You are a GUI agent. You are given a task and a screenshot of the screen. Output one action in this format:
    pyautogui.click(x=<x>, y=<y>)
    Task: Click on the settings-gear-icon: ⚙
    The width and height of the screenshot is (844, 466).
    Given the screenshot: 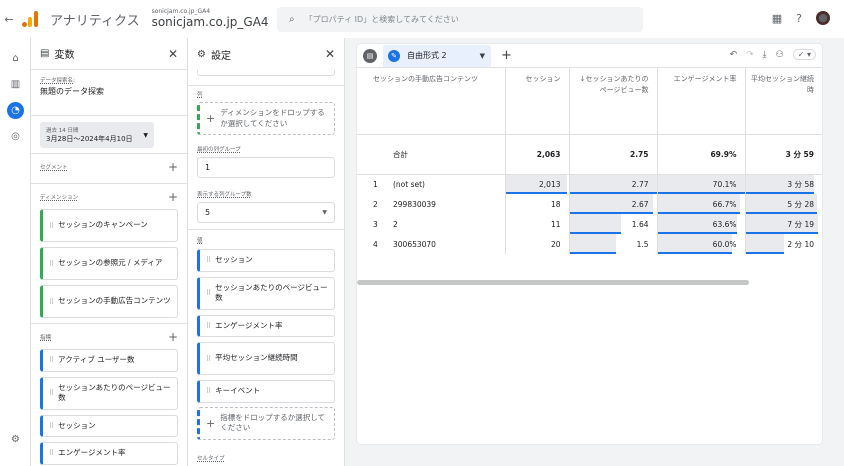 What is the action you would take?
    pyautogui.click(x=201, y=54)
    